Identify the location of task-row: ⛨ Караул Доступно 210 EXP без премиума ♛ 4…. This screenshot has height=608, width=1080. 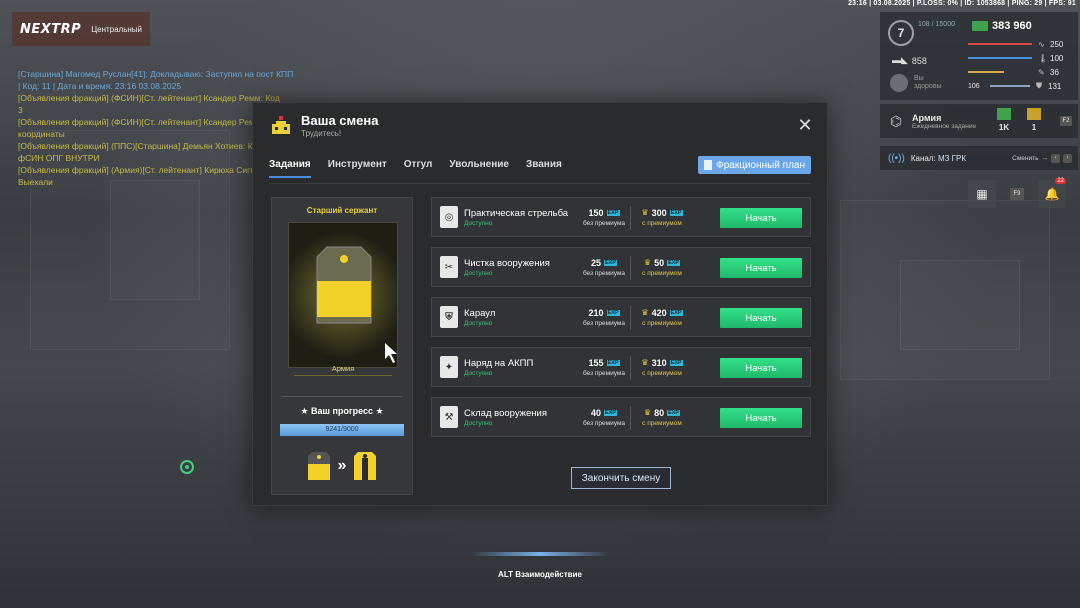
(621, 317).